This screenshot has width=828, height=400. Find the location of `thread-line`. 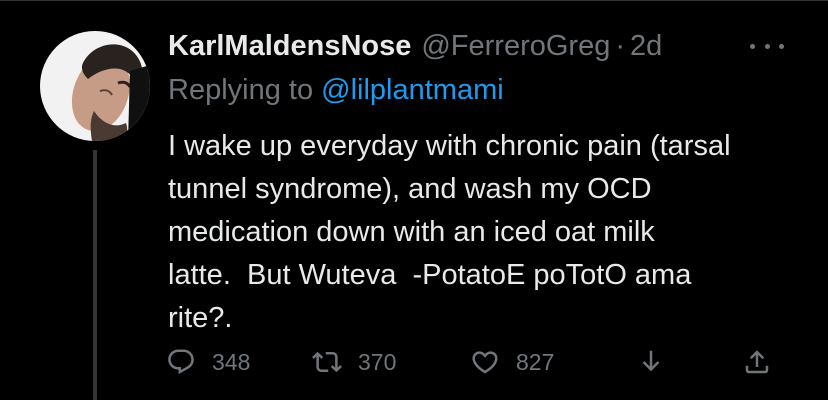

thread-line is located at coordinates (95, 275).